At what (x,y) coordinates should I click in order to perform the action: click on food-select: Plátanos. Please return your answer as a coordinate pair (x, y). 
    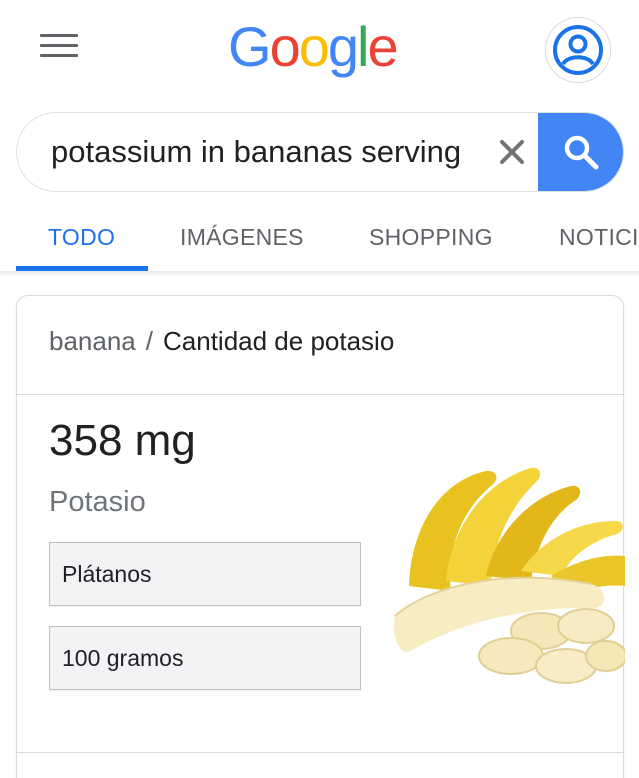
    Looking at the image, I should click on (205, 574).